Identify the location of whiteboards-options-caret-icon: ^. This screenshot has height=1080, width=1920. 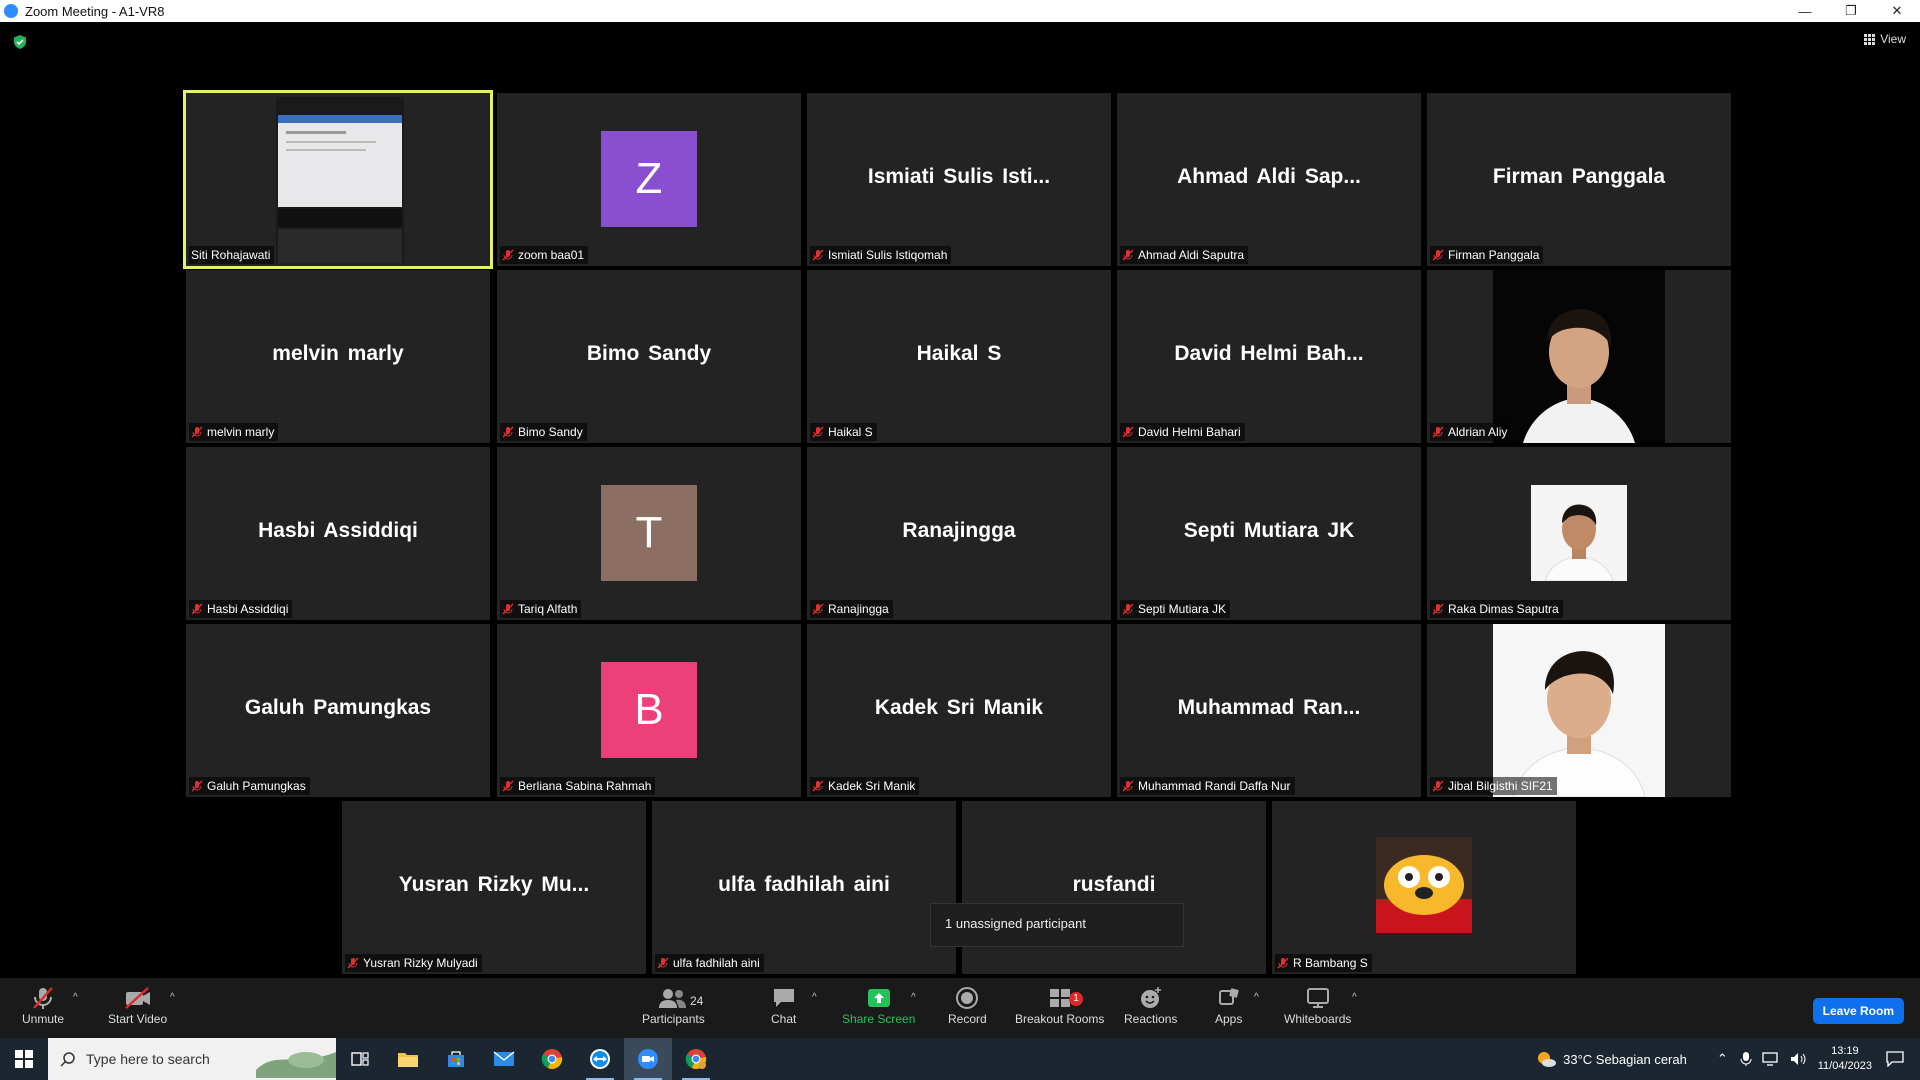
(1354, 997).